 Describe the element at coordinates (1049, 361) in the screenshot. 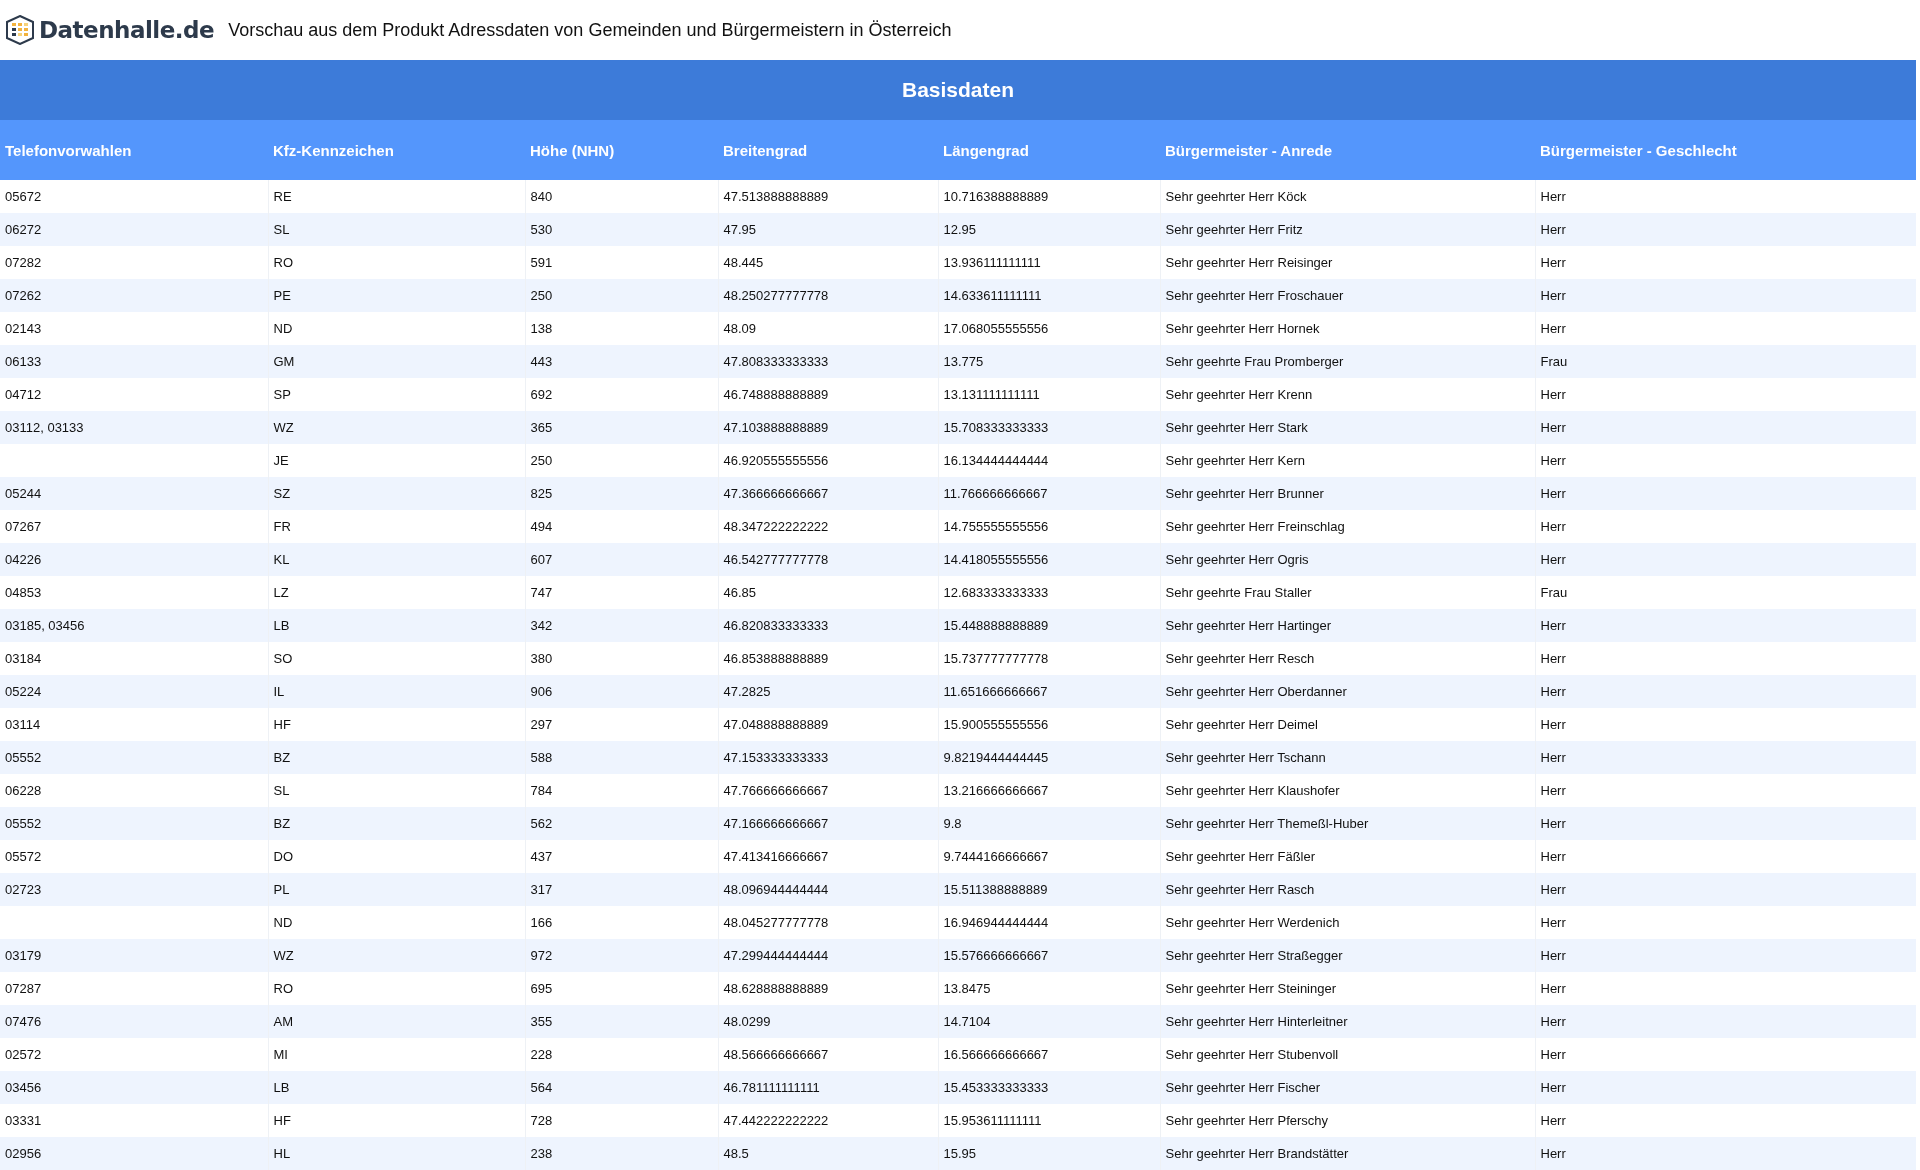

I see `table-cell: 13.775` at that location.